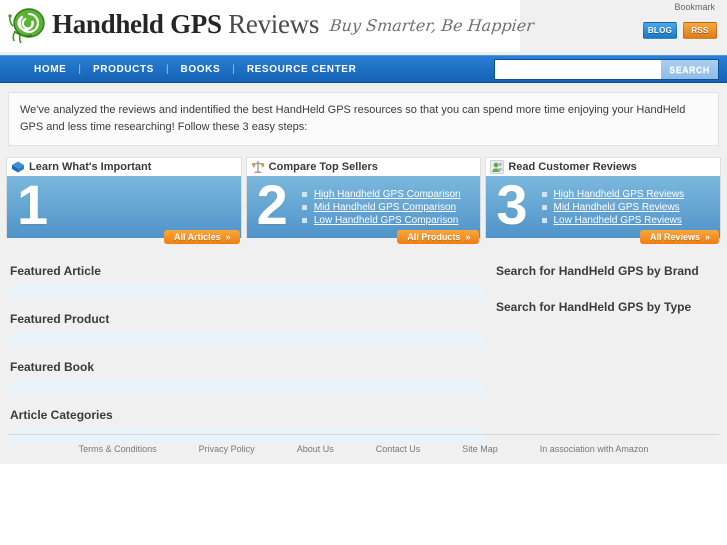  Describe the element at coordinates (434, 237) in the screenshot. I see `pill-label: All Products` at that location.